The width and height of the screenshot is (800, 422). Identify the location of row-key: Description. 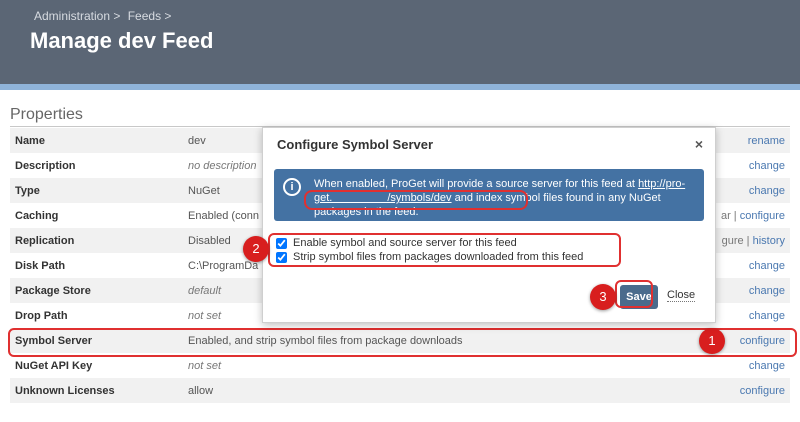
(96, 165).